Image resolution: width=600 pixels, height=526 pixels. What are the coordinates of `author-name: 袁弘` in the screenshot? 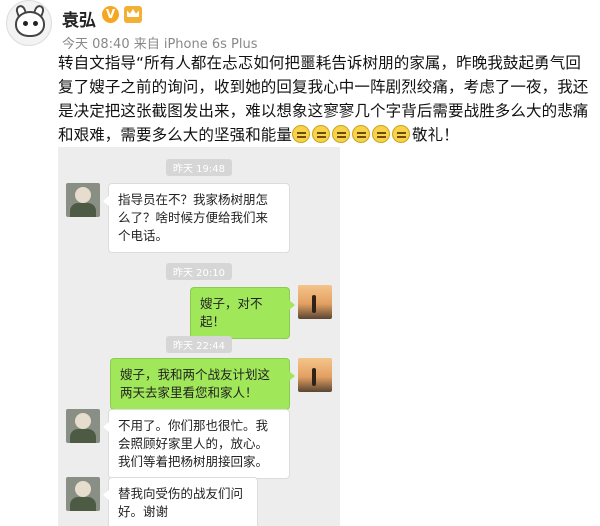 It's located at (79, 18).